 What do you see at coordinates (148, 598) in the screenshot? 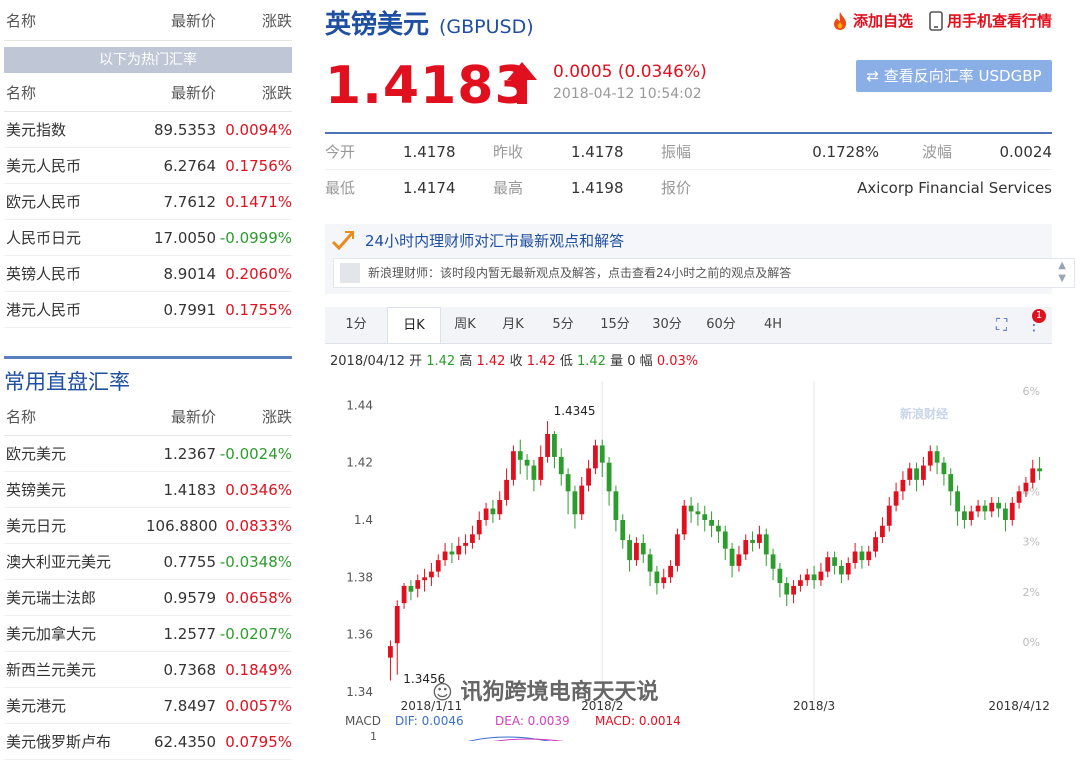
I see `table-row: 美元瑞士法郎 0.9579 0.0658%` at bounding box center [148, 598].